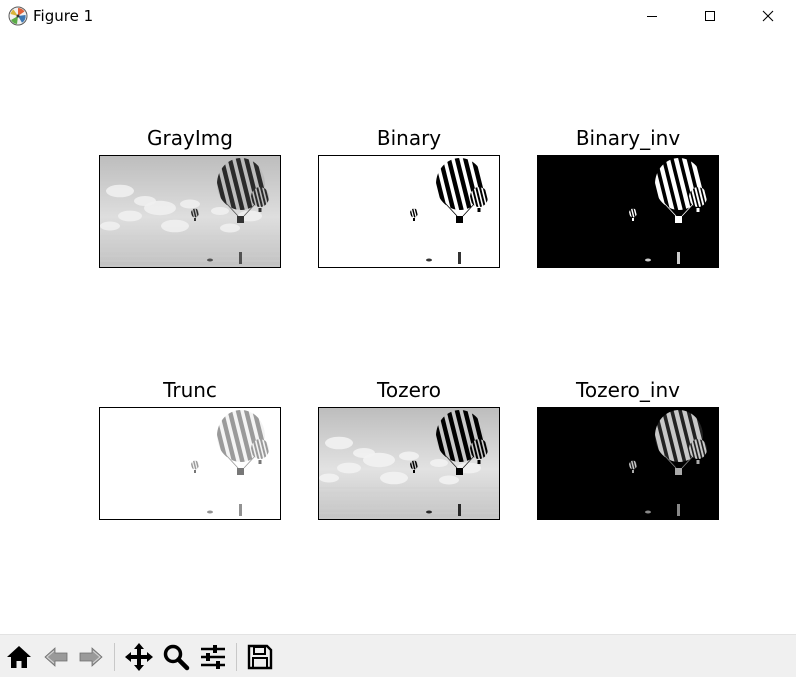 This screenshot has width=796, height=677. I want to click on window-title: Figure 1, so click(63, 16).